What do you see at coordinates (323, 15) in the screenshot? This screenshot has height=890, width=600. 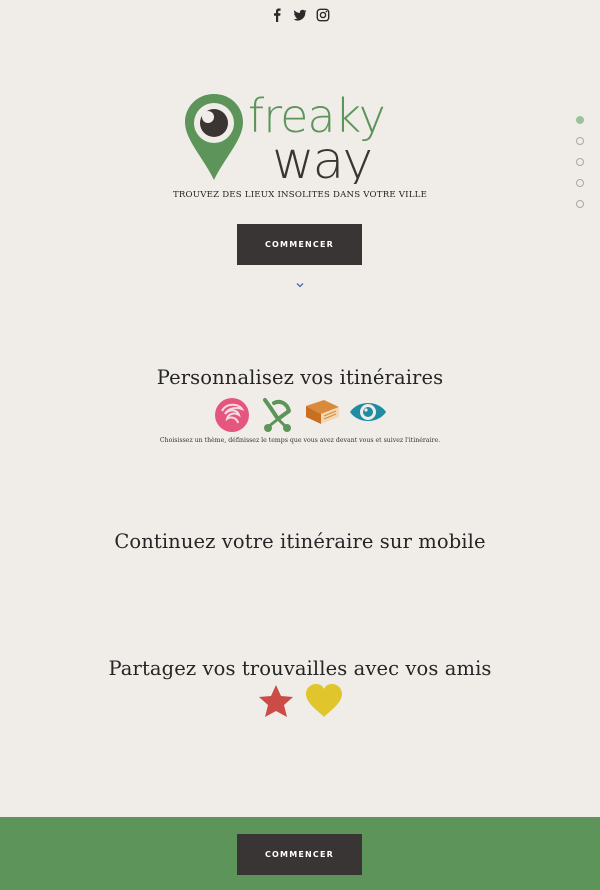 I see `instagram-icon` at bounding box center [323, 15].